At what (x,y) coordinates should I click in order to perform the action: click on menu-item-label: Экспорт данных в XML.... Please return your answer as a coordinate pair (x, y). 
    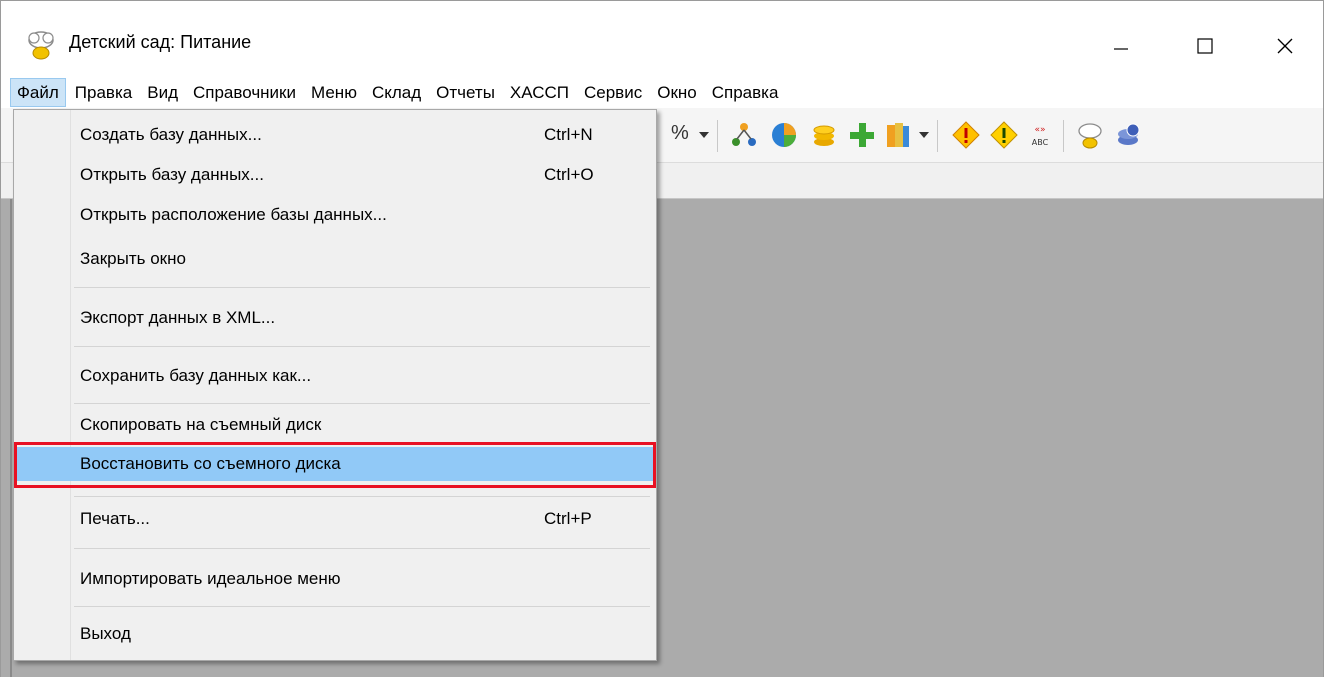
    Looking at the image, I should click on (178, 317).